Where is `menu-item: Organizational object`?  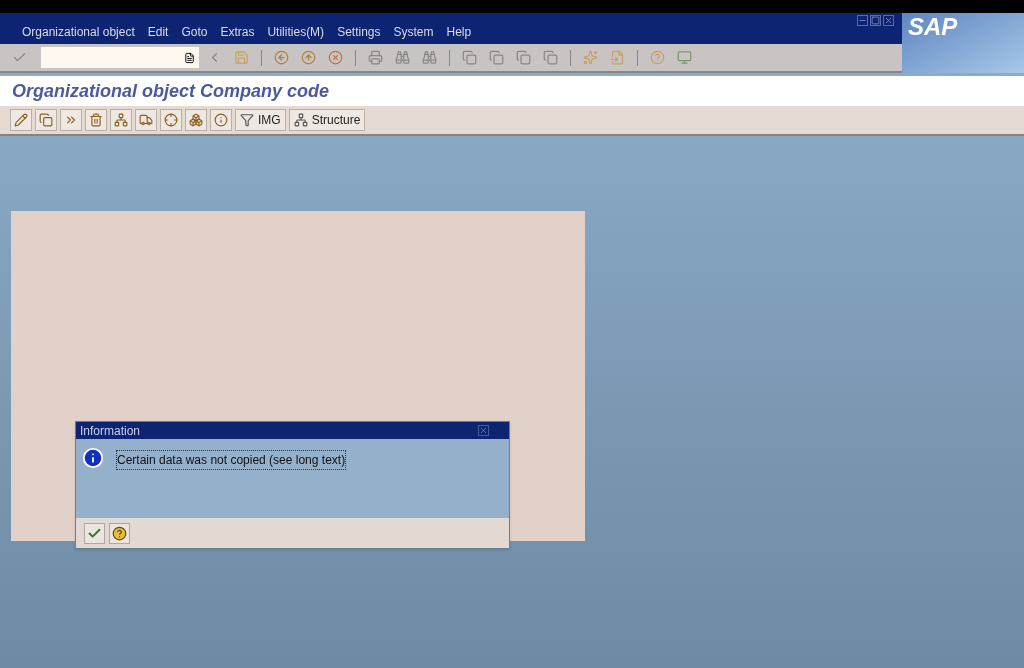 menu-item: Organizational object is located at coordinates (78, 32).